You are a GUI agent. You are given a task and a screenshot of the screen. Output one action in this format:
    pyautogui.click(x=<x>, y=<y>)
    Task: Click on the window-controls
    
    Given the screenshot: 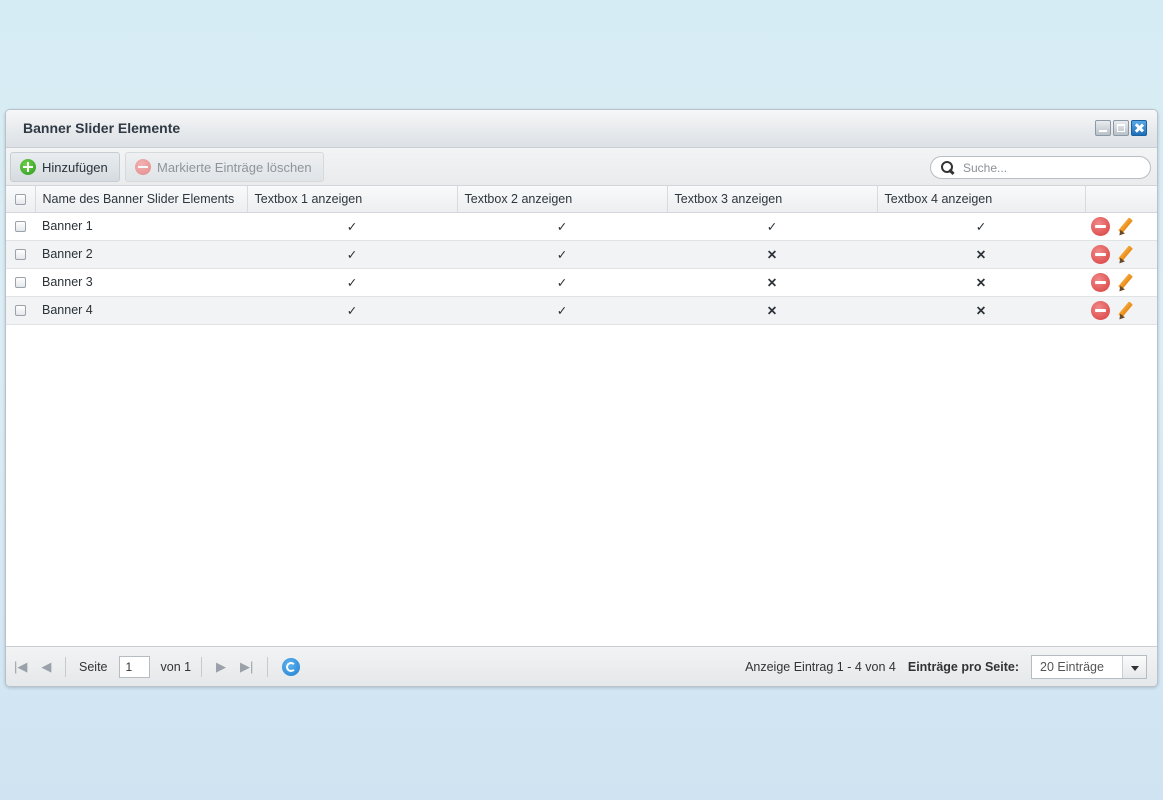 What is the action you would take?
    pyautogui.click(x=1121, y=128)
    